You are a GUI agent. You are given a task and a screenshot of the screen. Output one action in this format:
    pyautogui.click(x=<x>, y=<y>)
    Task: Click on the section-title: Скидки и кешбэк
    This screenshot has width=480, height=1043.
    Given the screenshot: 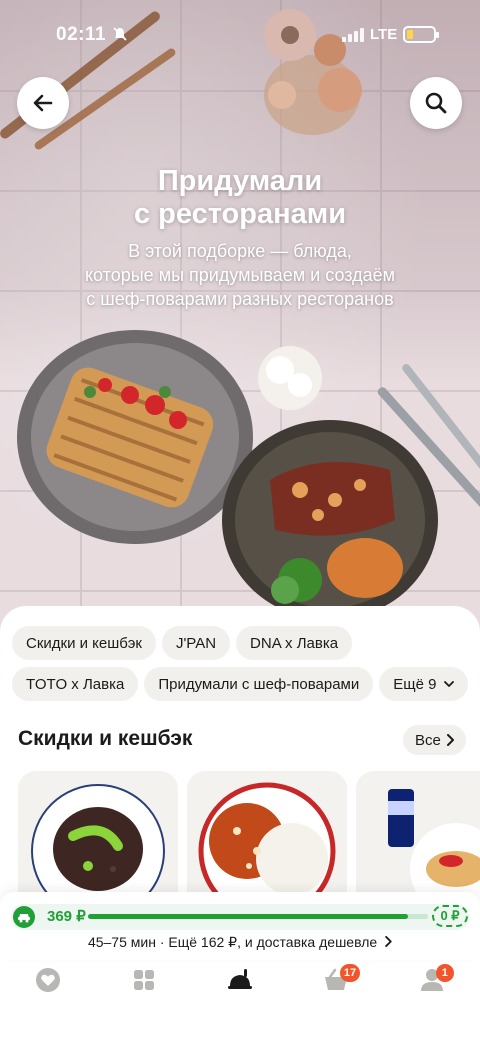 What is the action you would take?
    pyautogui.click(x=105, y=738)
    